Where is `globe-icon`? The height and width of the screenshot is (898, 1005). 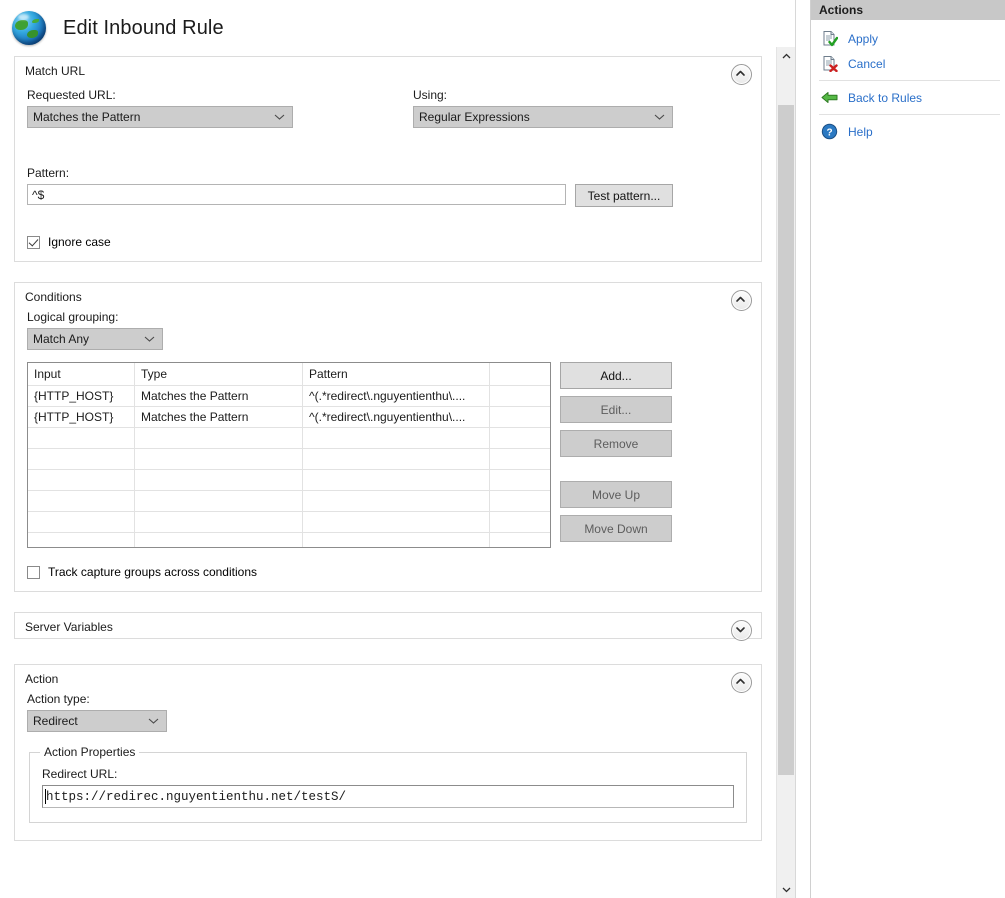 globe-icon is located at coordinates (29, 28).